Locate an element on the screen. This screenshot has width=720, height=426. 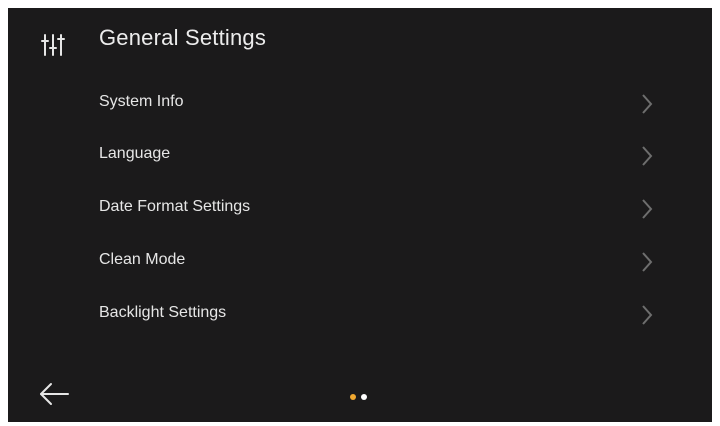
menu-item-clean-mode: Clean Mode is located at coordinates (360, 262).